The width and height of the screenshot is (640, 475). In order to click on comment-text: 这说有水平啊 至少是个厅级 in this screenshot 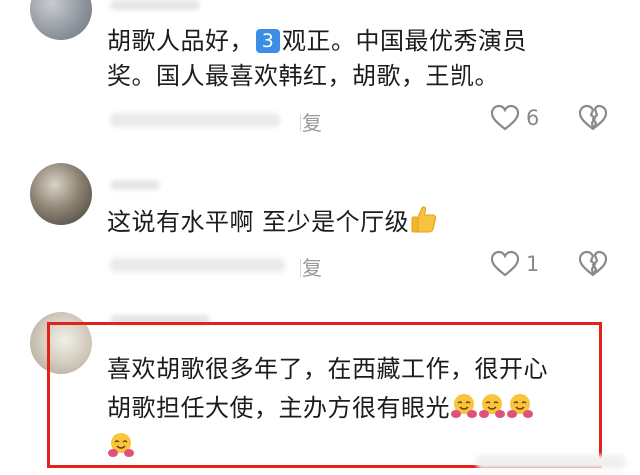, I will do `click(357, 222)`.